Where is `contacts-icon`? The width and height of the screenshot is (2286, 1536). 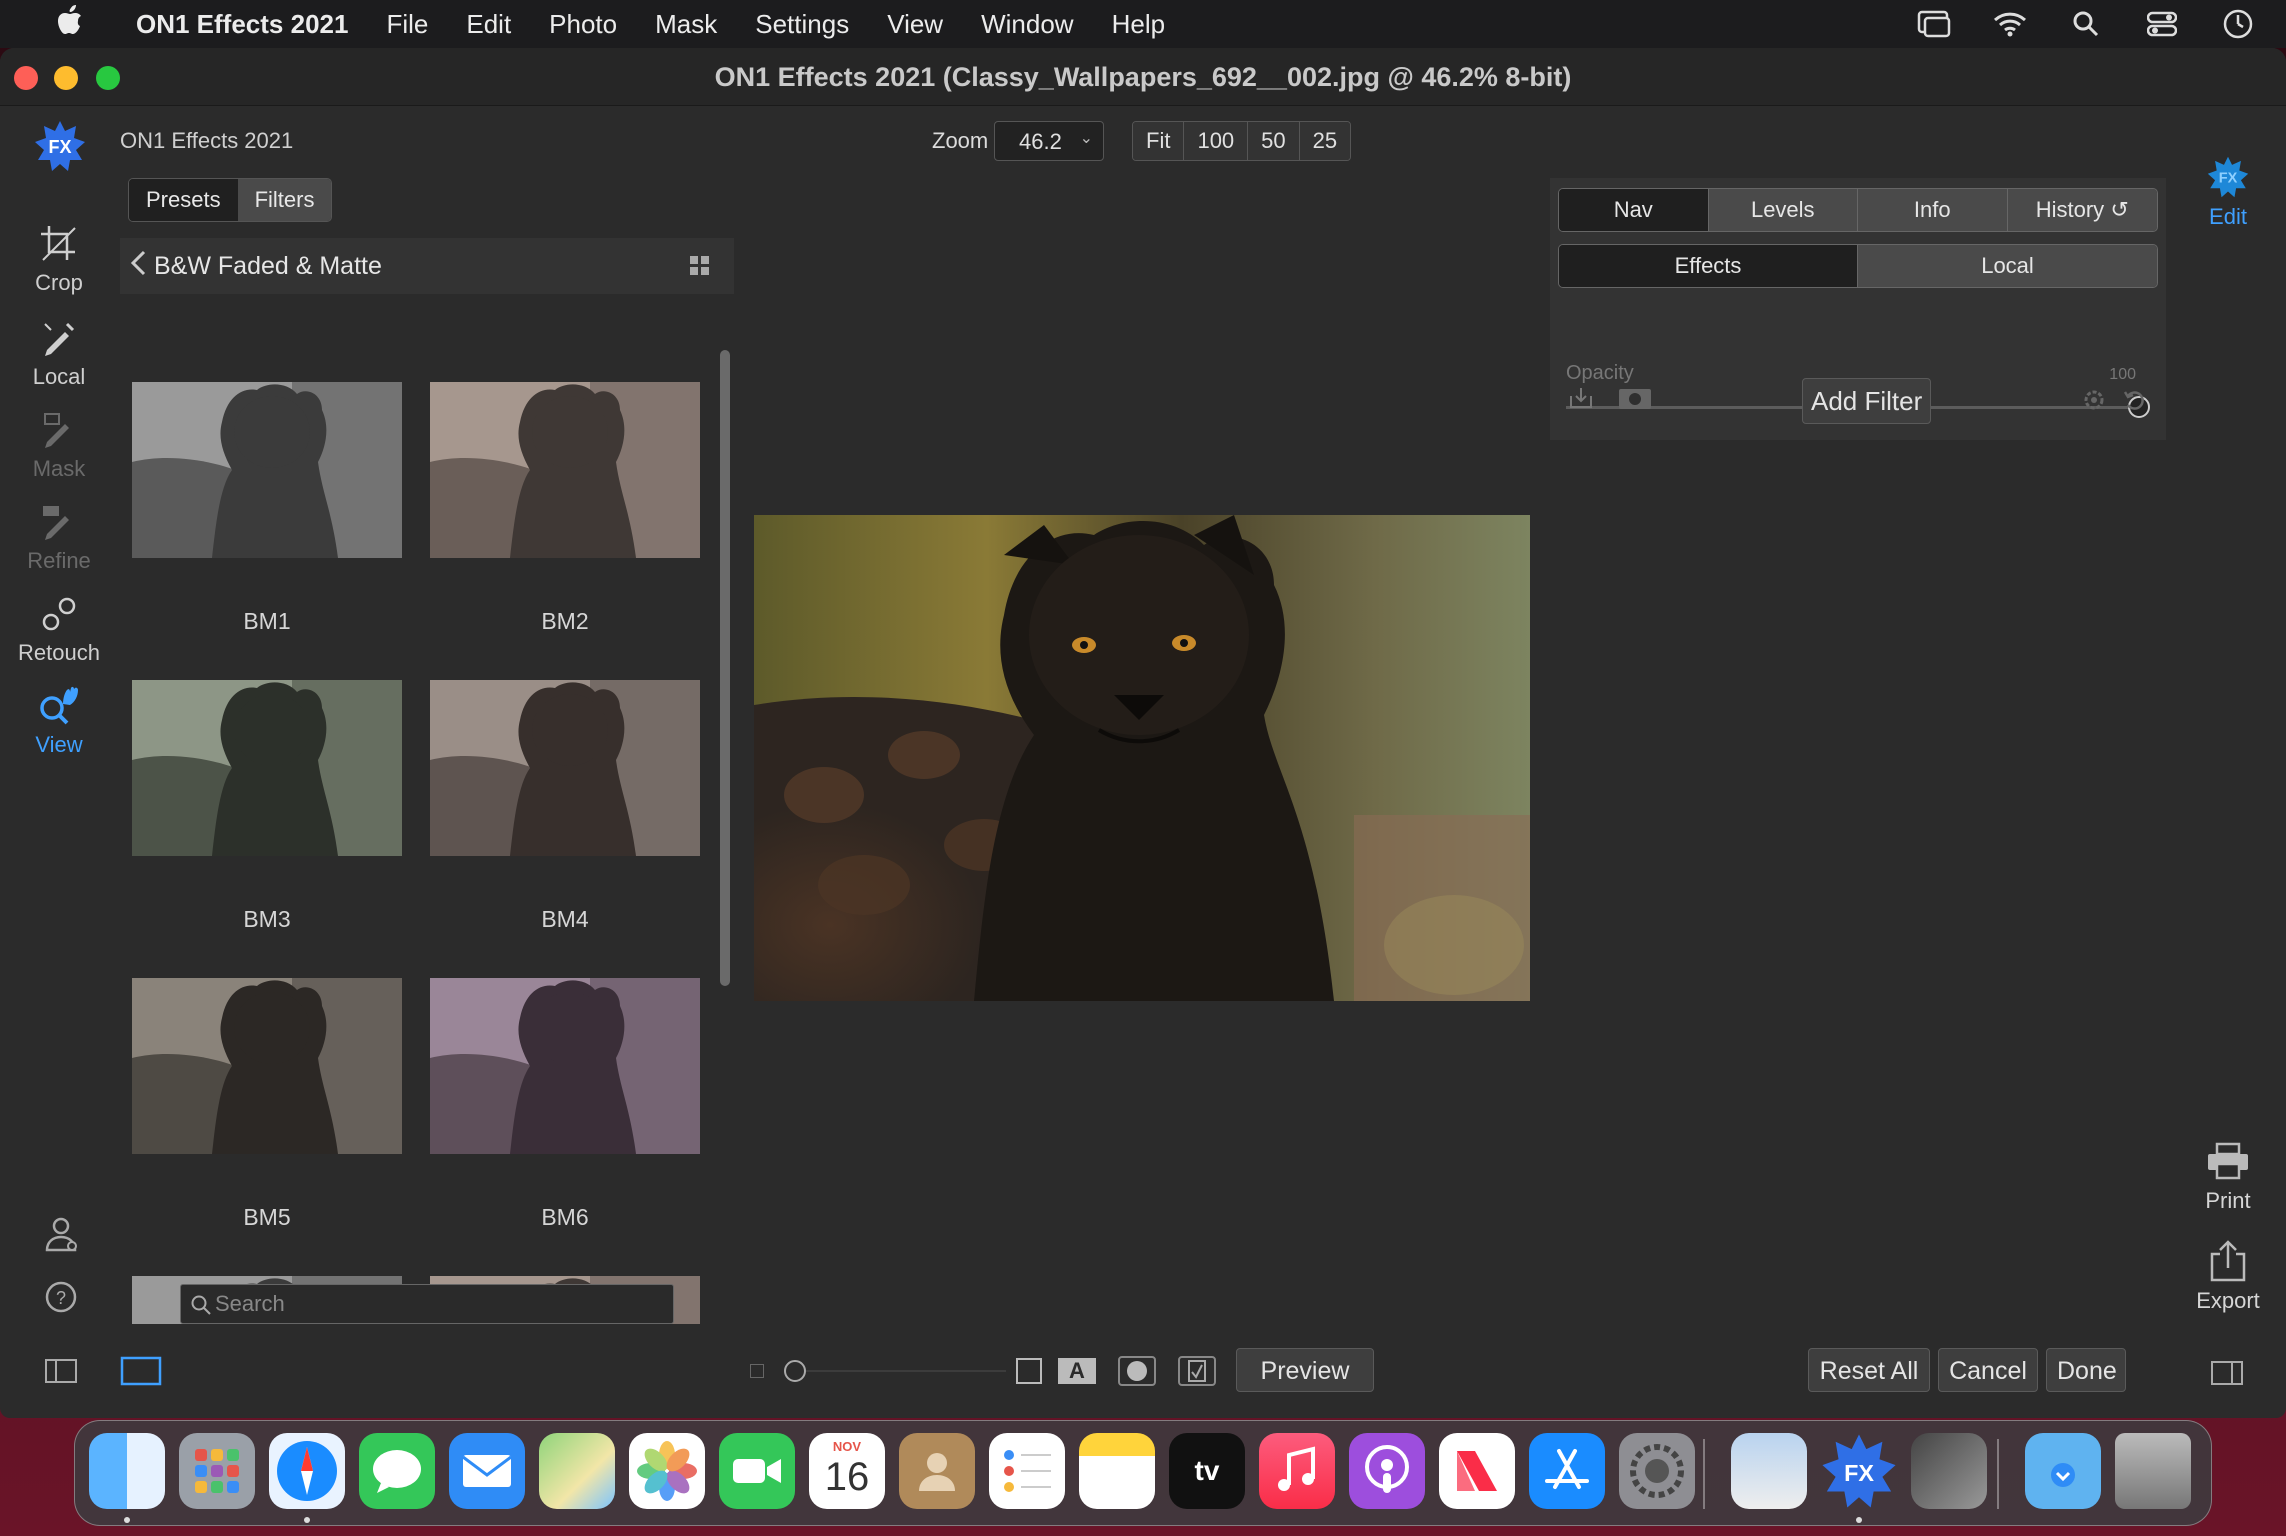
contacts-icon is located at coordinates (937, 1471).